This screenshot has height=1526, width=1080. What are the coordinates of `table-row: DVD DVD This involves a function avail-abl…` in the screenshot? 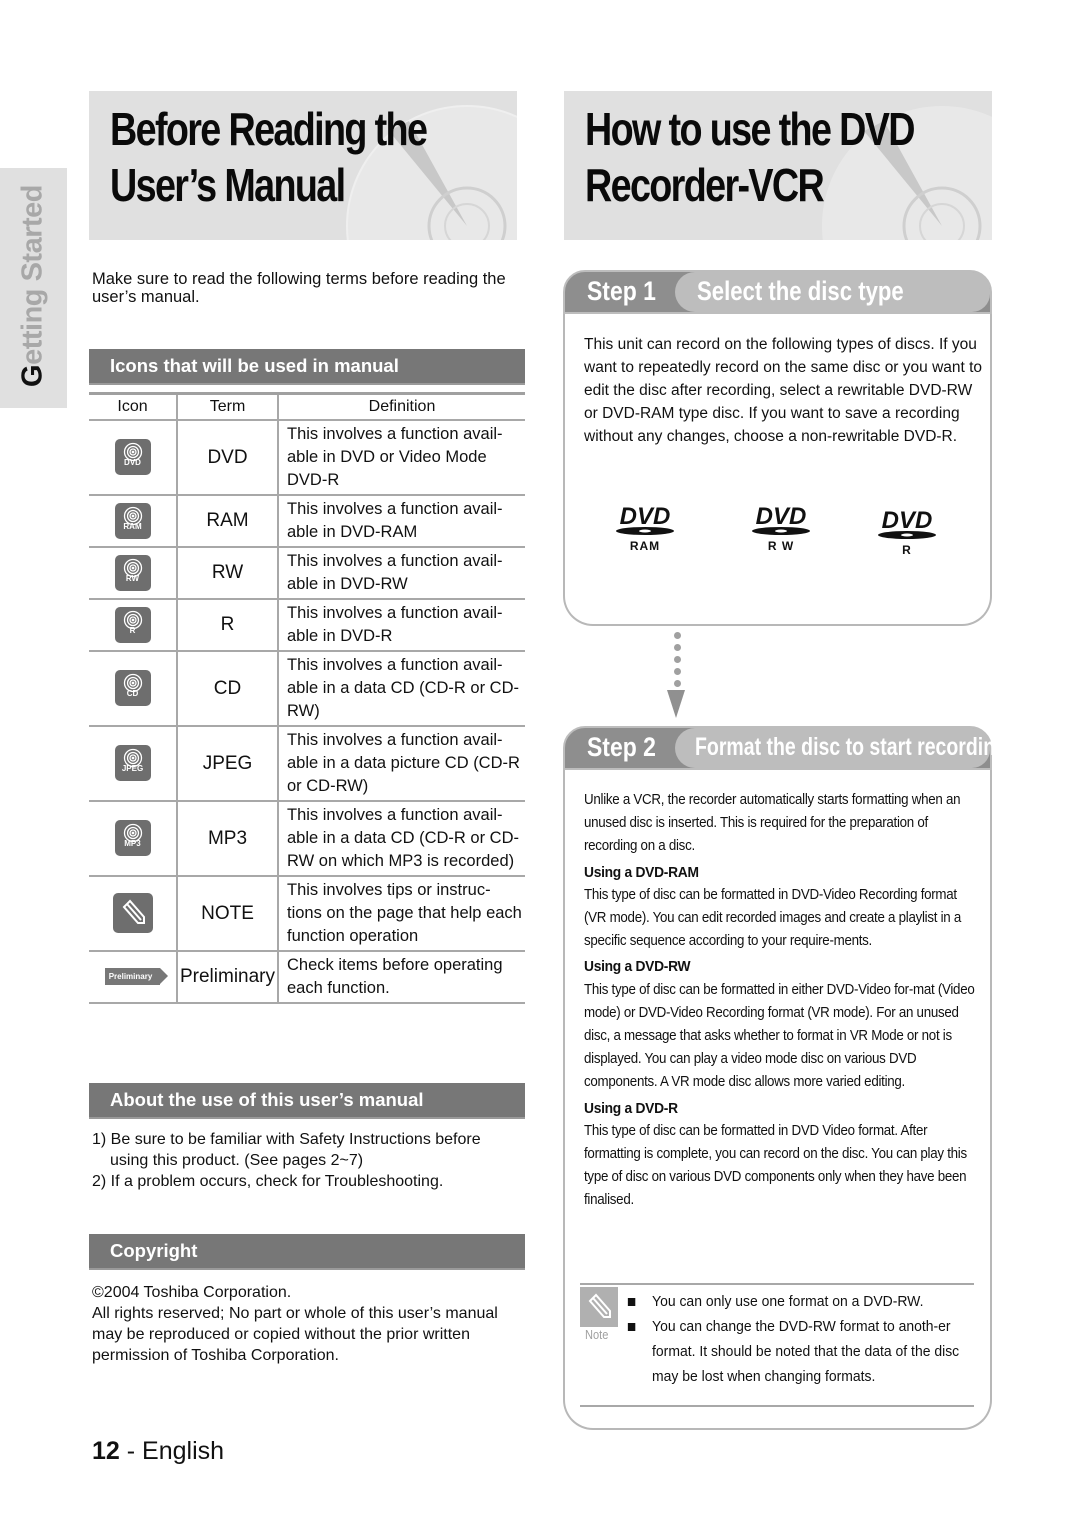 It's located at (307, 456).